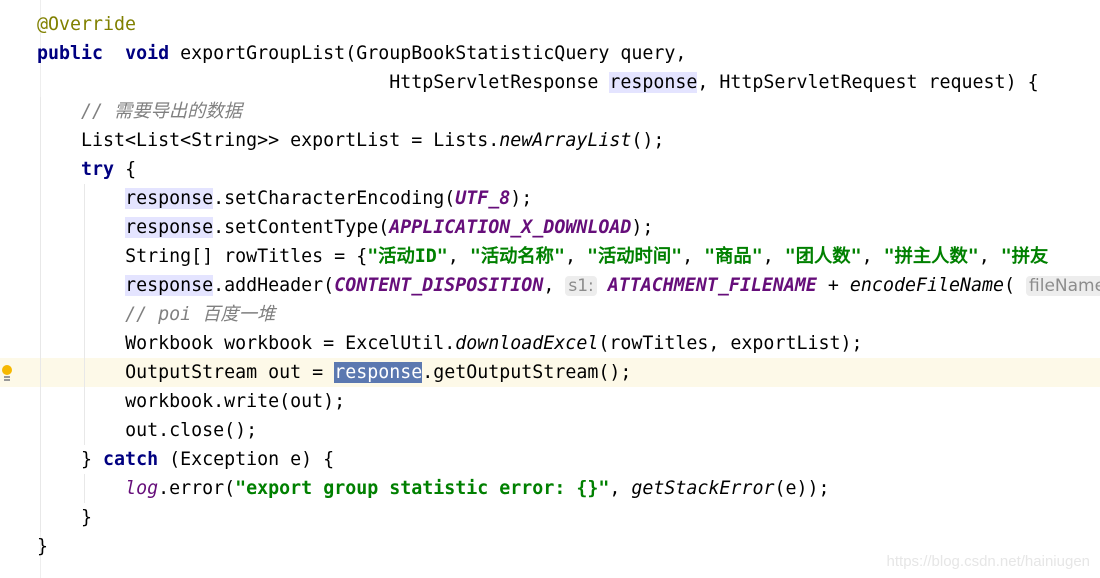  I want to click on code-text: (rowTitles, exportList);, so click(730, 343).